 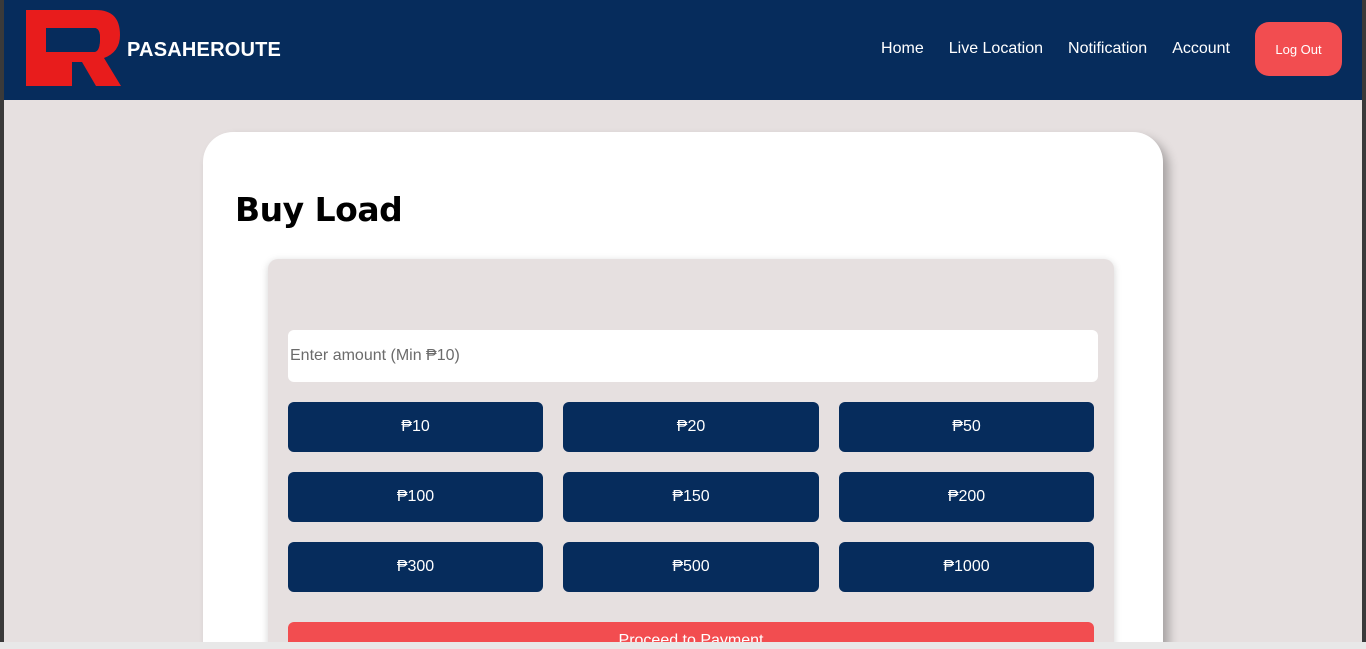 What do you see at coordinates (415, 567) in the screenshot?
I see `amount-button-300: ₱300` at bounding box center [415, 567].